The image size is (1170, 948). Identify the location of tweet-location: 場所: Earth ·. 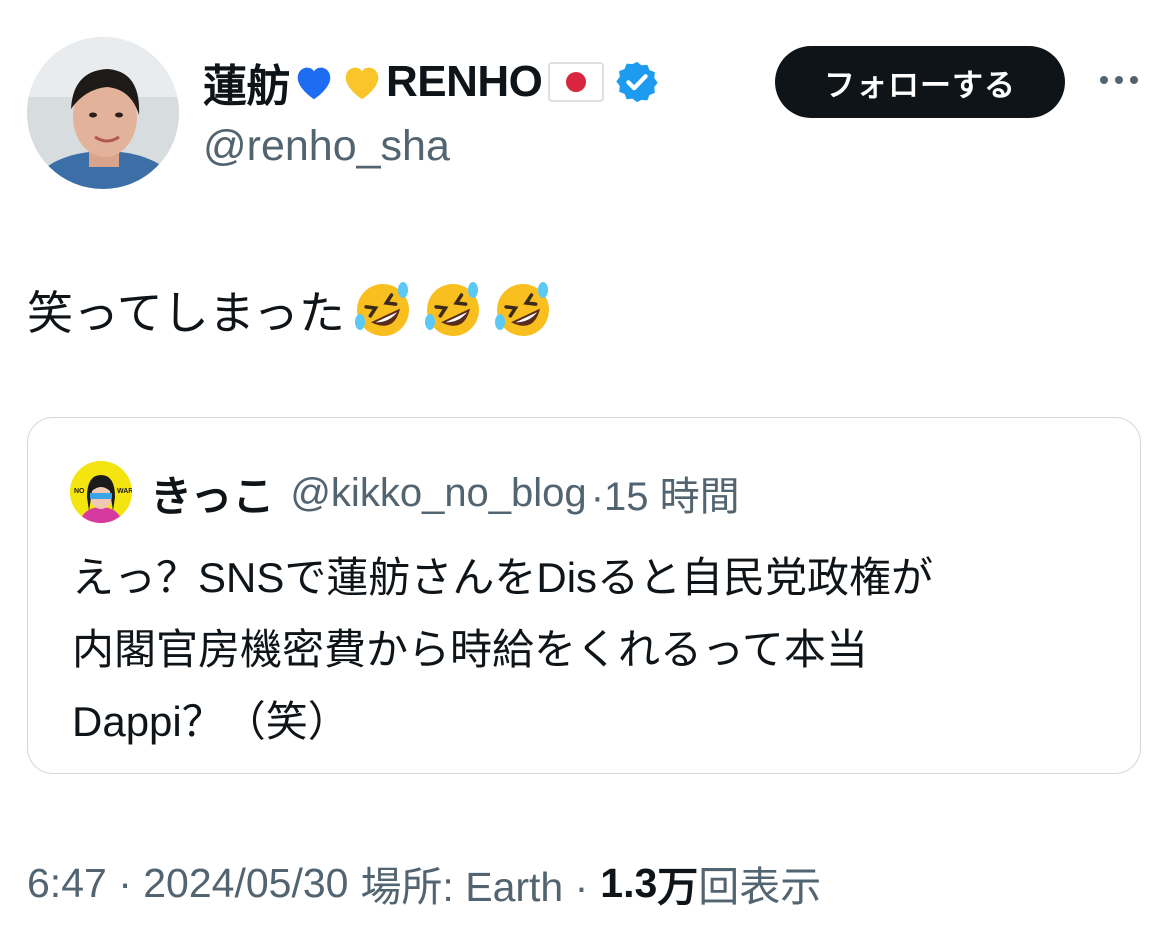
(474, 887).